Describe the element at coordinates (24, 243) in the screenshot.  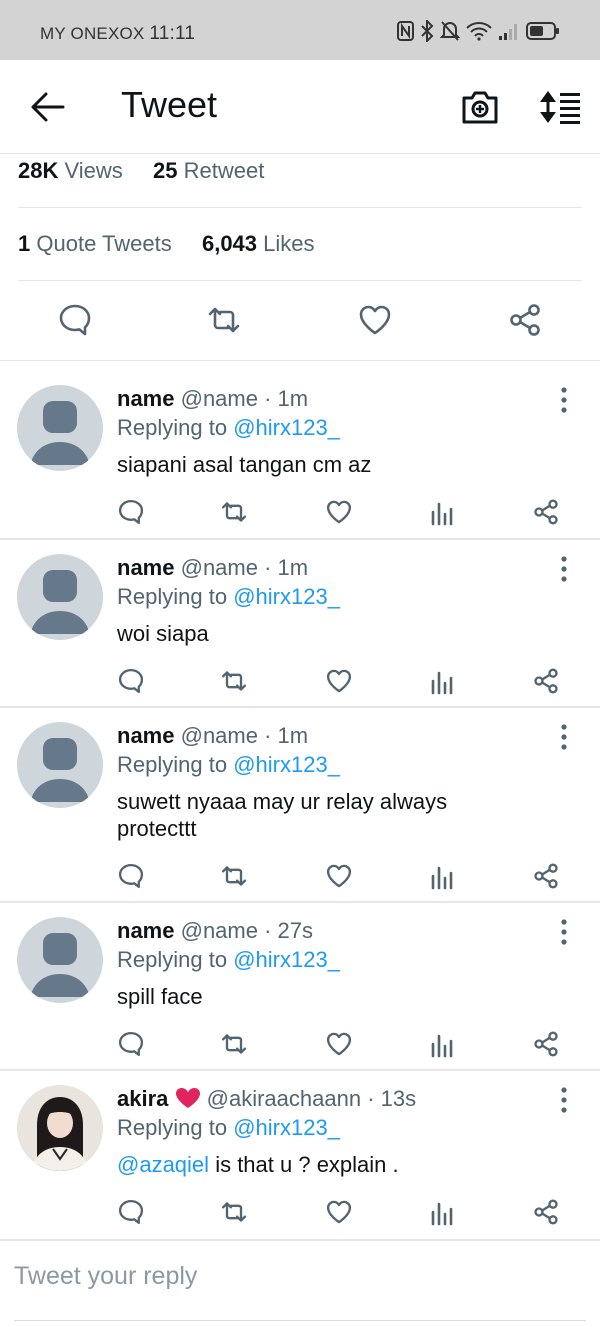
I see `quote-count: 1` at that location.